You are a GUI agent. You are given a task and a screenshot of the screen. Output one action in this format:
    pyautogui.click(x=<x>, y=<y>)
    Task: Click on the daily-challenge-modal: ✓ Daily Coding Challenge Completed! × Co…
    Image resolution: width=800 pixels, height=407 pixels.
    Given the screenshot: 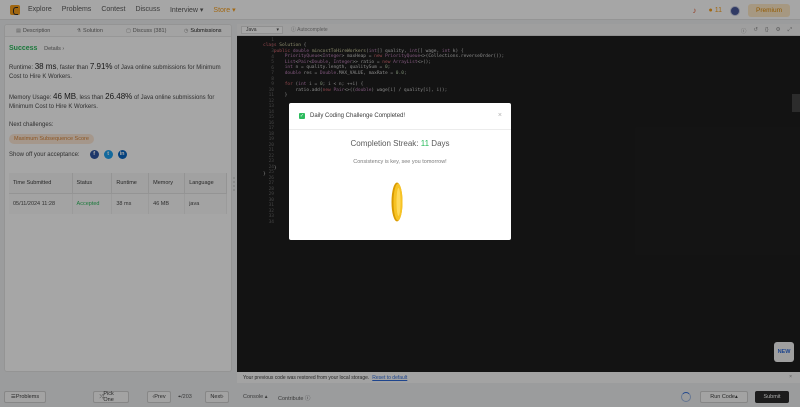 What is the action you would take?
    pyautogui.click(x=400, y=171)
    